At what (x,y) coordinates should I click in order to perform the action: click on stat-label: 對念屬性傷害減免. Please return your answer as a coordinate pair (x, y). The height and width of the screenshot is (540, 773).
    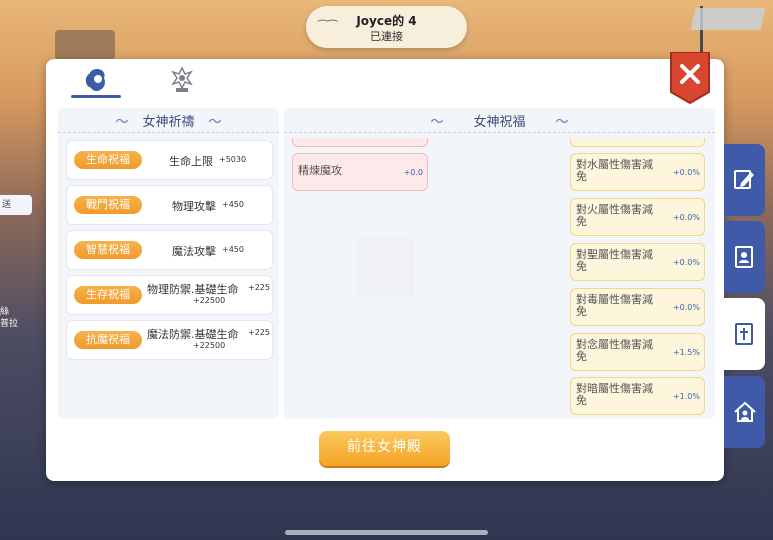
    Looking at the image, I should click on (614, 351).